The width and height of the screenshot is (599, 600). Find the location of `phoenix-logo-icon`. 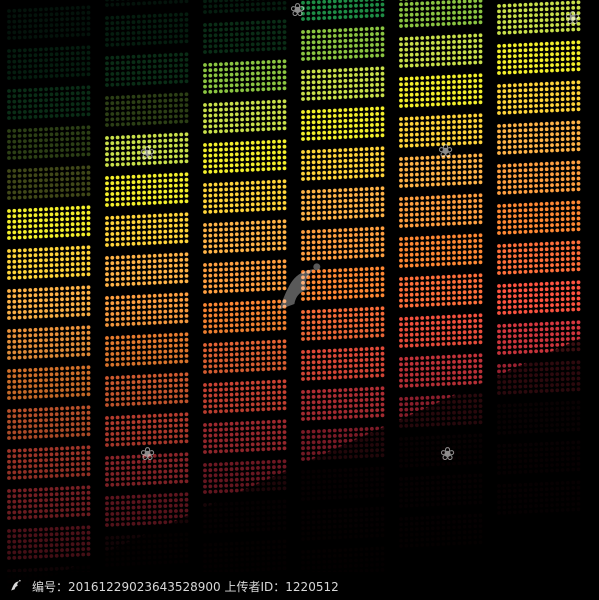

phoenix-logo-icon is located at coordinates (16, 585).